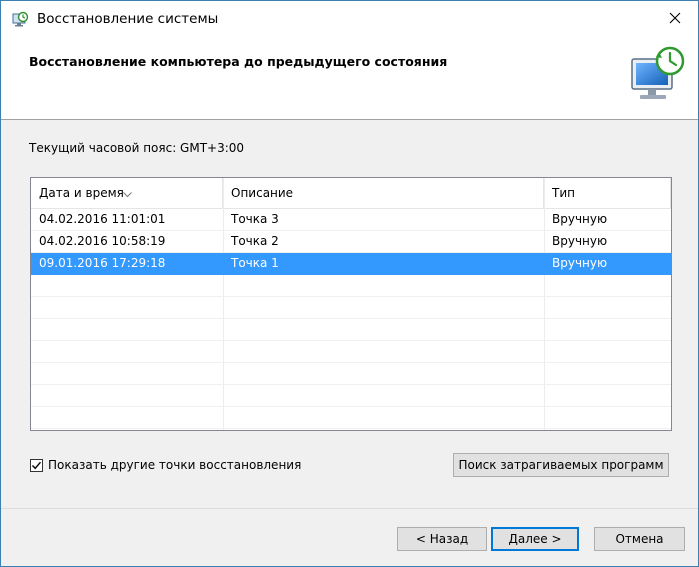  What do you see at coordinates (351, 220) in the screenshot?
I see `table-row: 04.02.2016 11:01:01 Точка 3 Вручную` at bounding box center [351, 220].